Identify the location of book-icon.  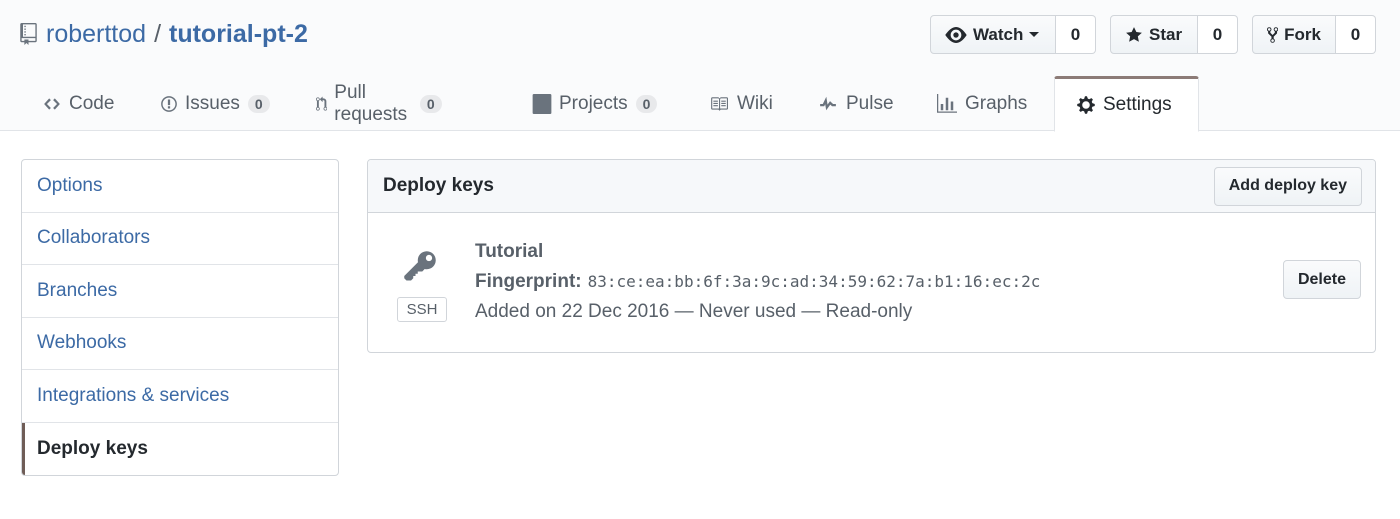
(719, 104).